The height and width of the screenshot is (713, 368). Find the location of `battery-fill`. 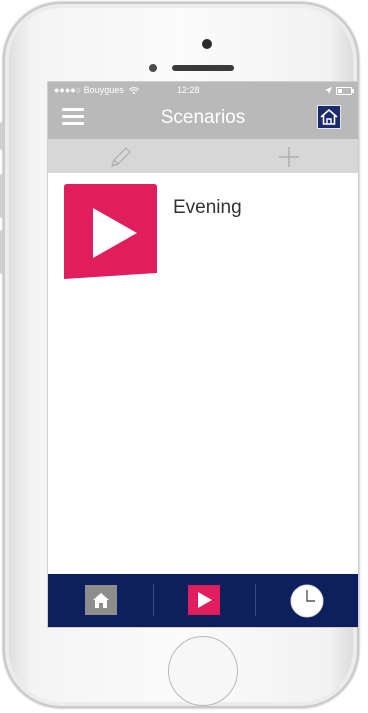

battery-fill is located at coordinates (340, 90).